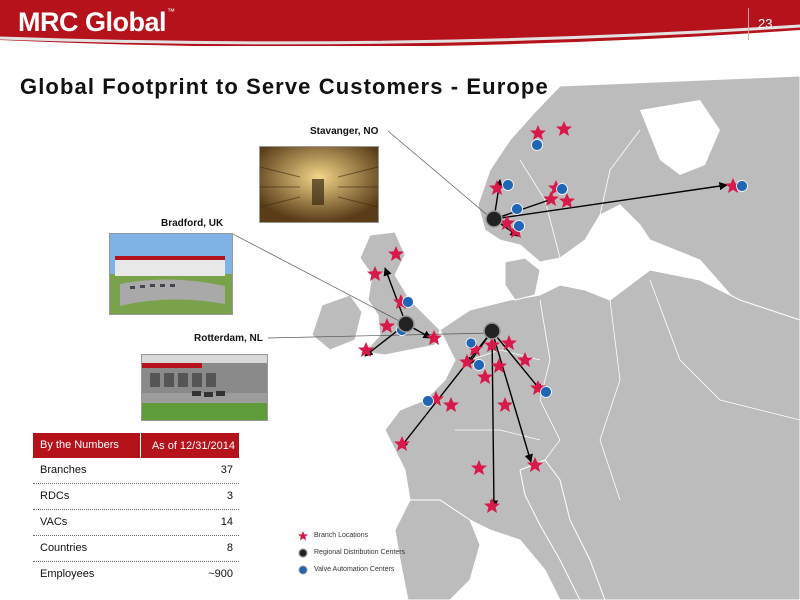 The image size is (800, 600). What do you see at coordinates (171, 274) in the screenshot?
I see `photo-bradford-facility` at bounding box center [171, 274].